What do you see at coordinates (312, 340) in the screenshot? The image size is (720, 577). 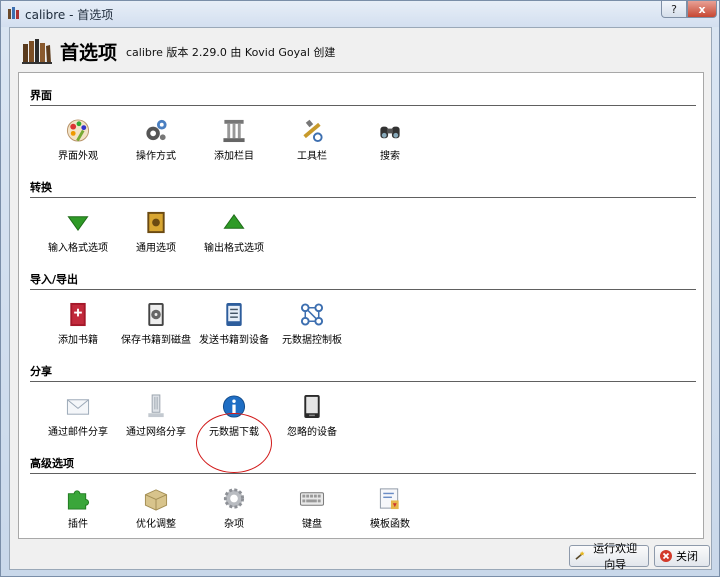 I see `pref-item-label: 元数据控制板` at bounding box center [312, 340].